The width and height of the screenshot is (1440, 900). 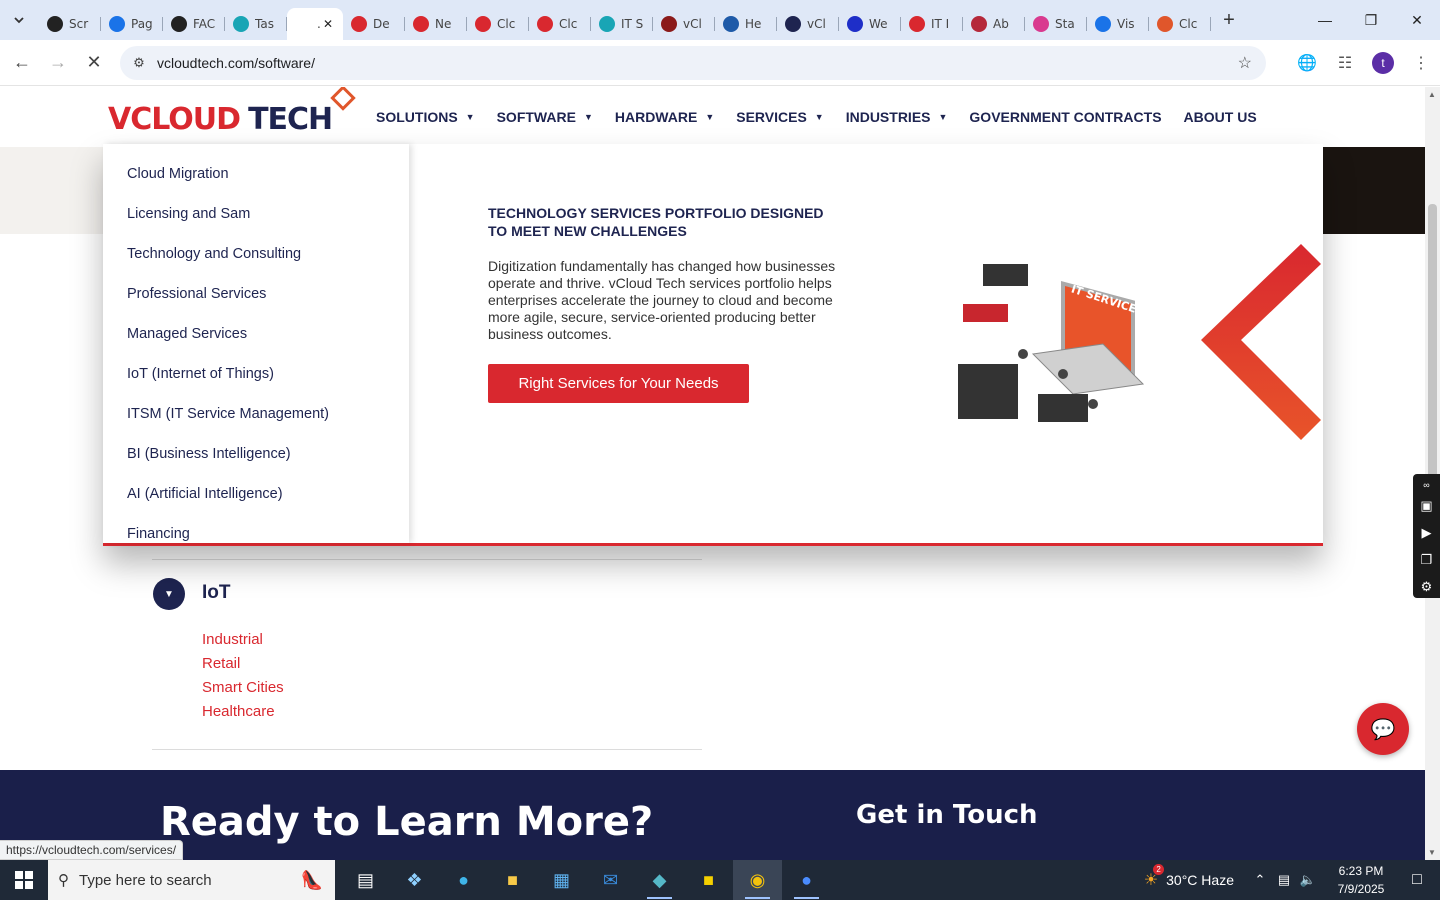 I want to click on nav-item: ABOUT US, so click(x=1220, y=117).